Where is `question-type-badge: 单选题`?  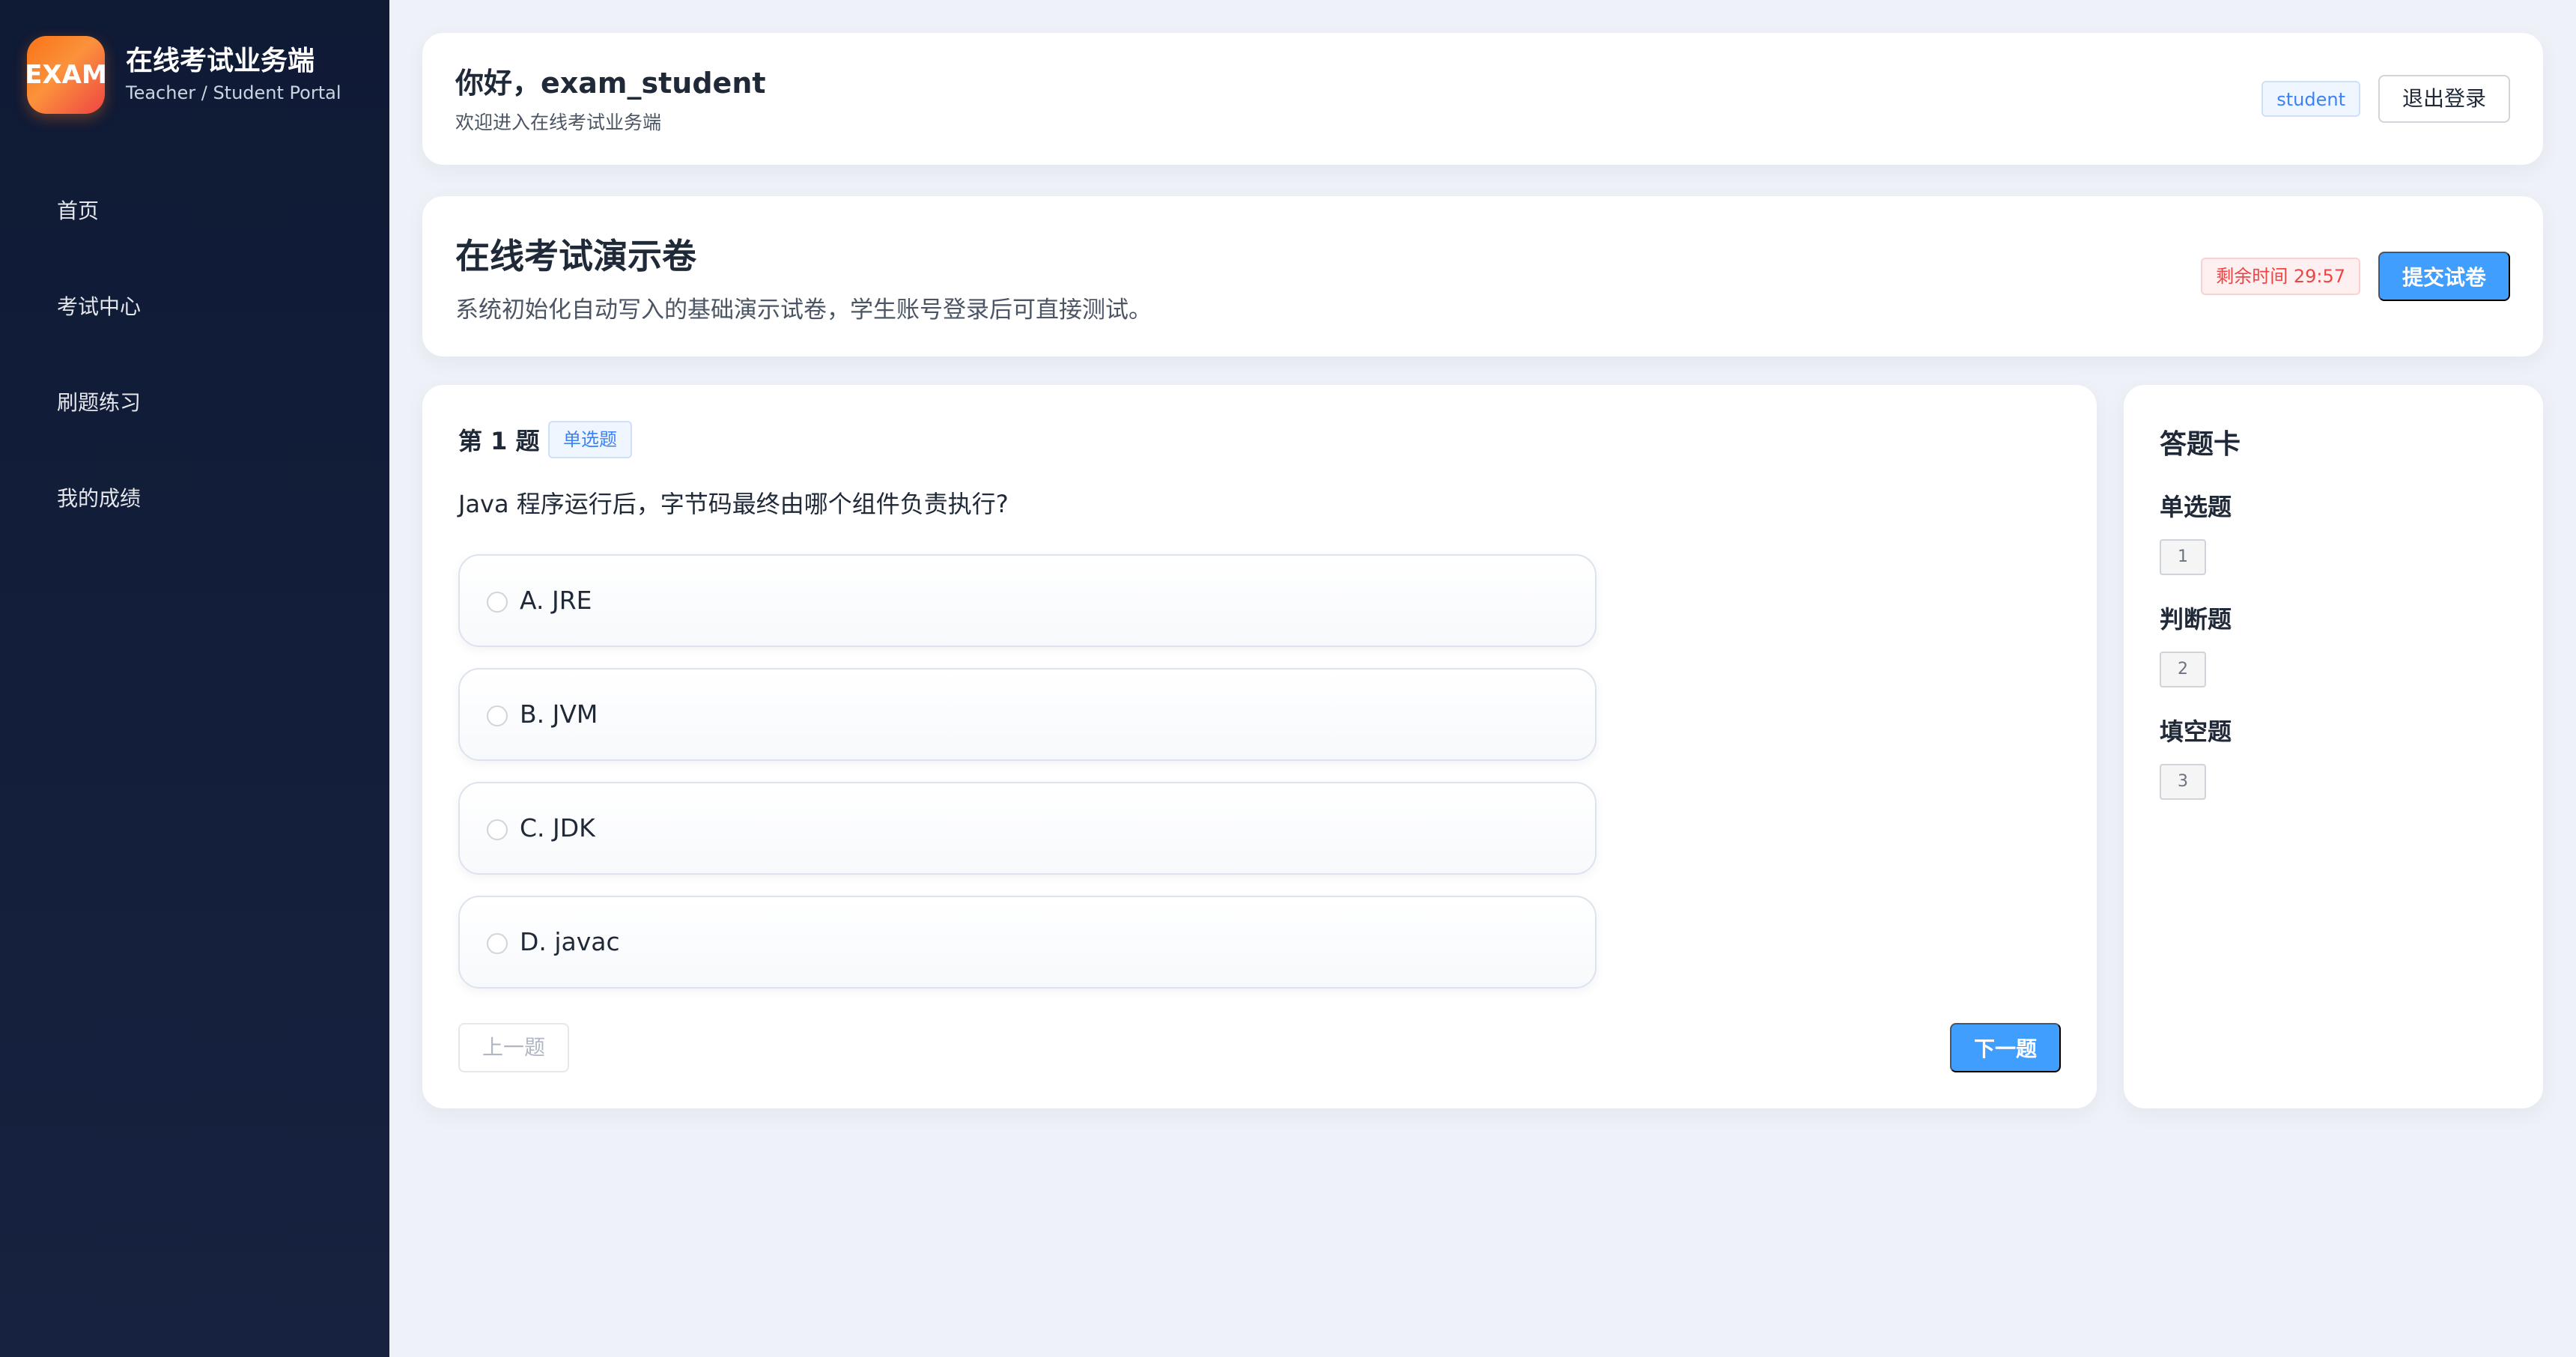
question-type-badge: 单选题 is located at coordinates (590, 439).